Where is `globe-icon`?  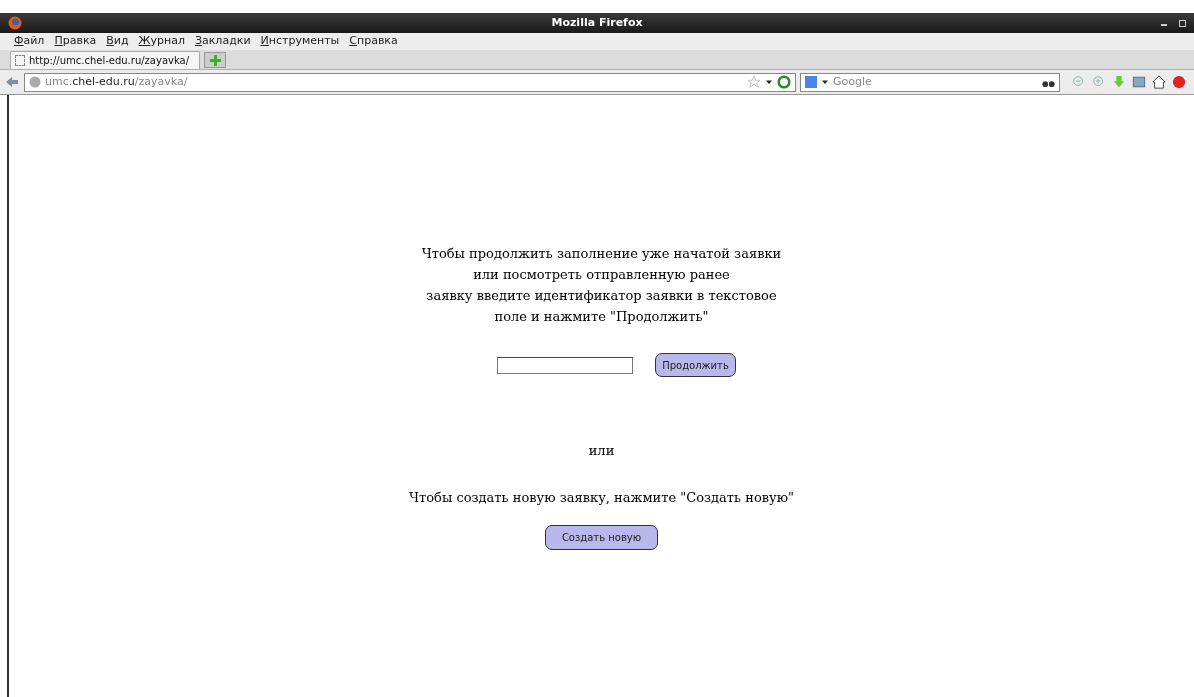
globe-icon is located at coordinates (35, 82).